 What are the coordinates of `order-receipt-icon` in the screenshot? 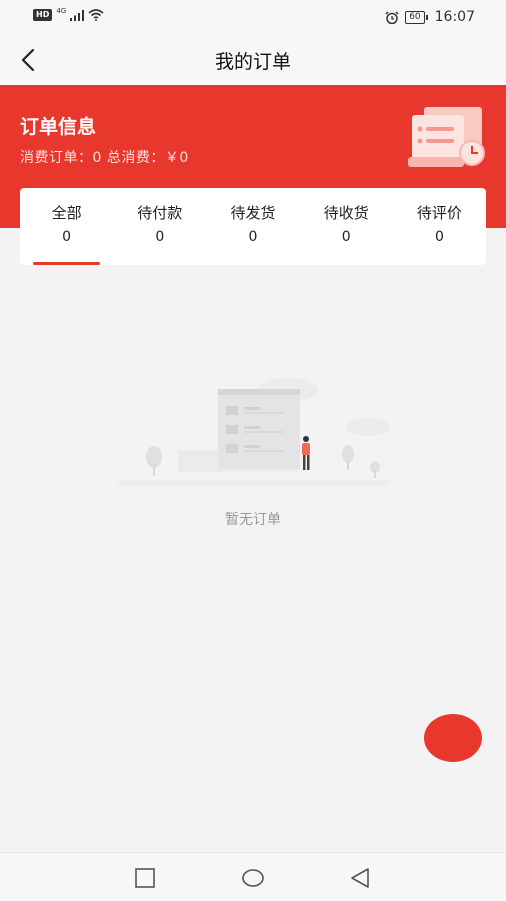 It's located at (446, 137).